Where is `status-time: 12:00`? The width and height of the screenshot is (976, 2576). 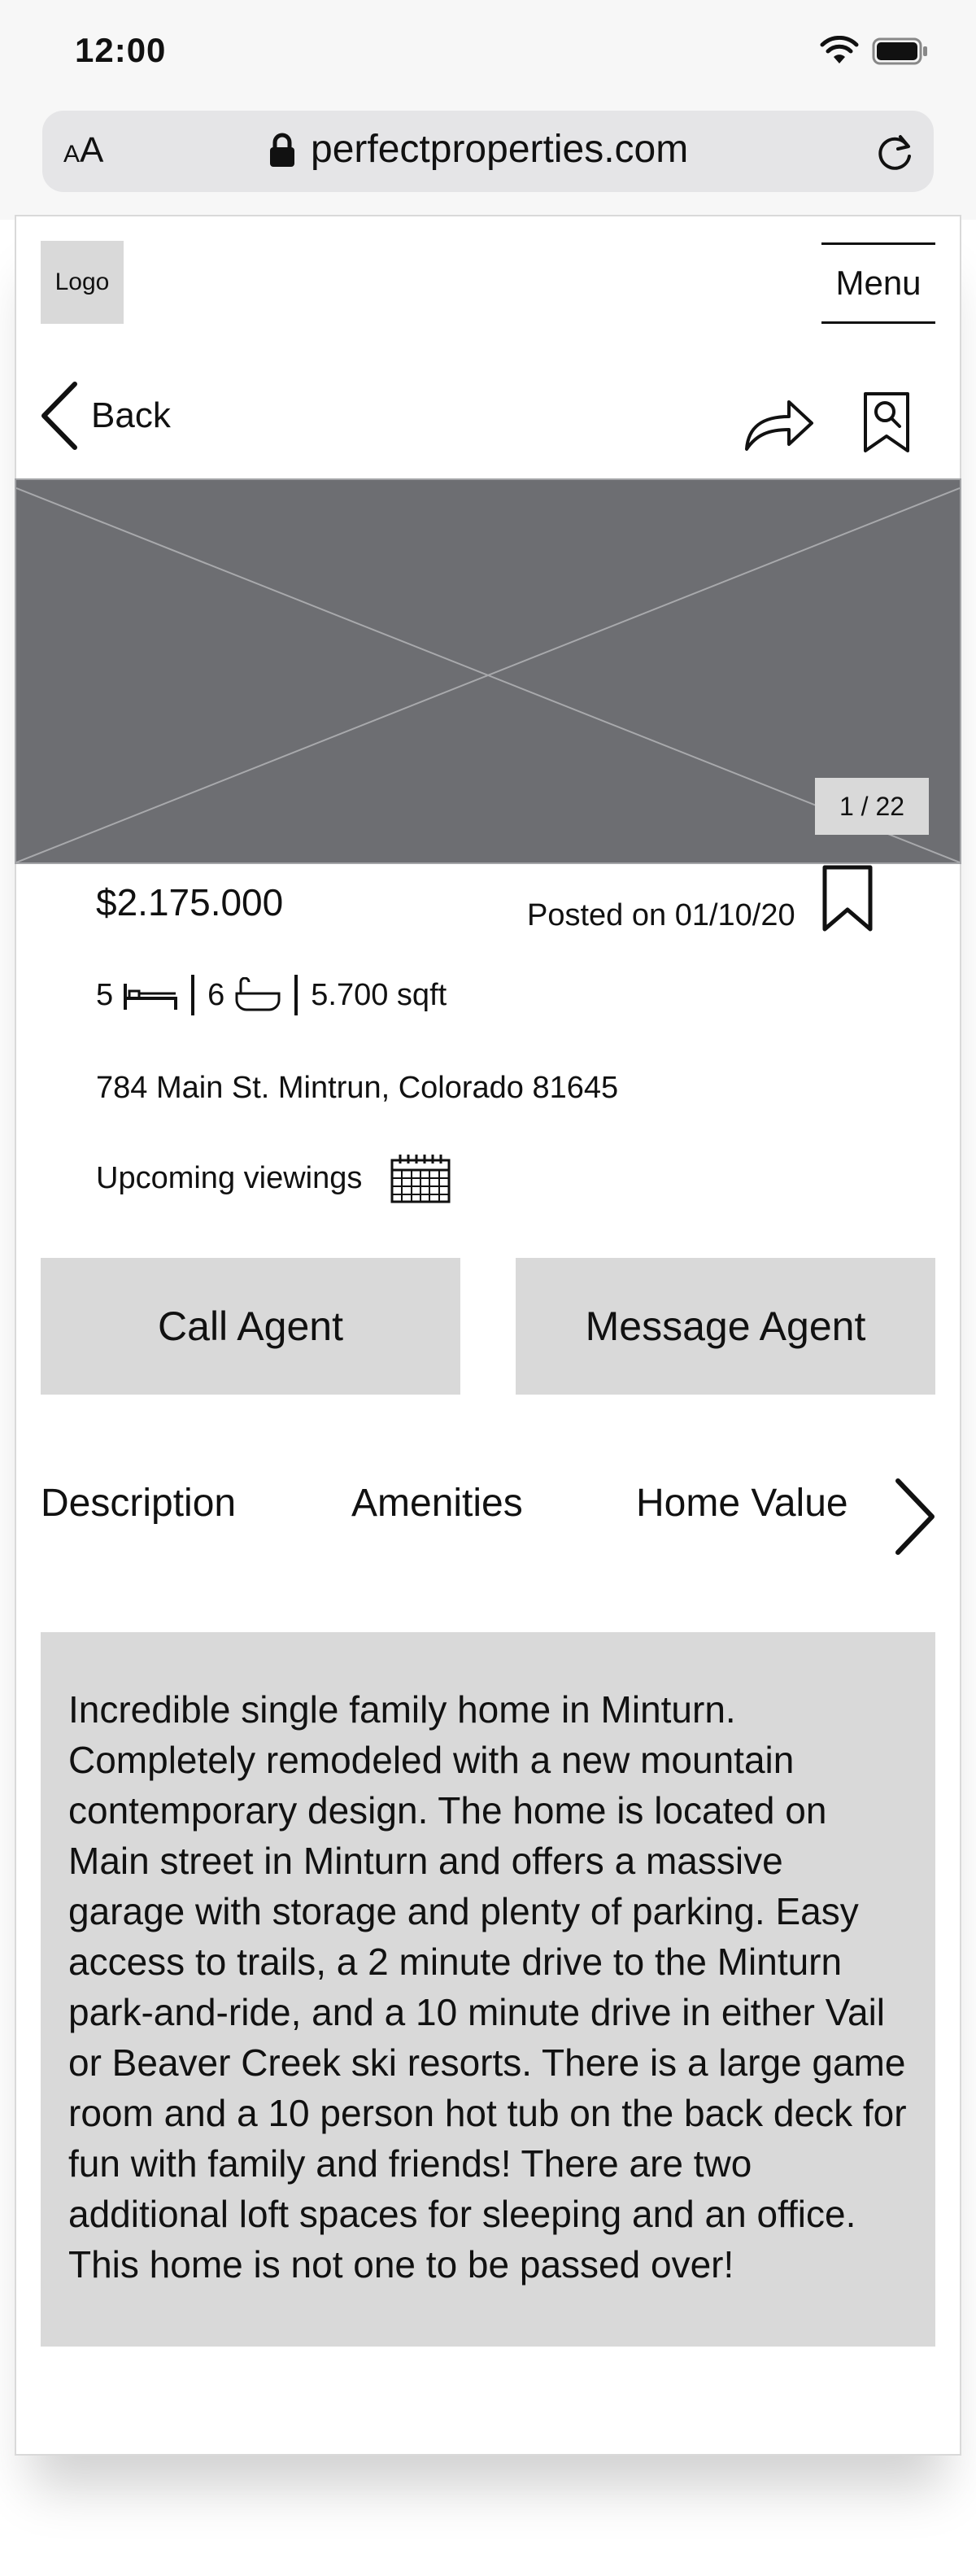 status-time: 12:00 is located at coordinates (121, 50).